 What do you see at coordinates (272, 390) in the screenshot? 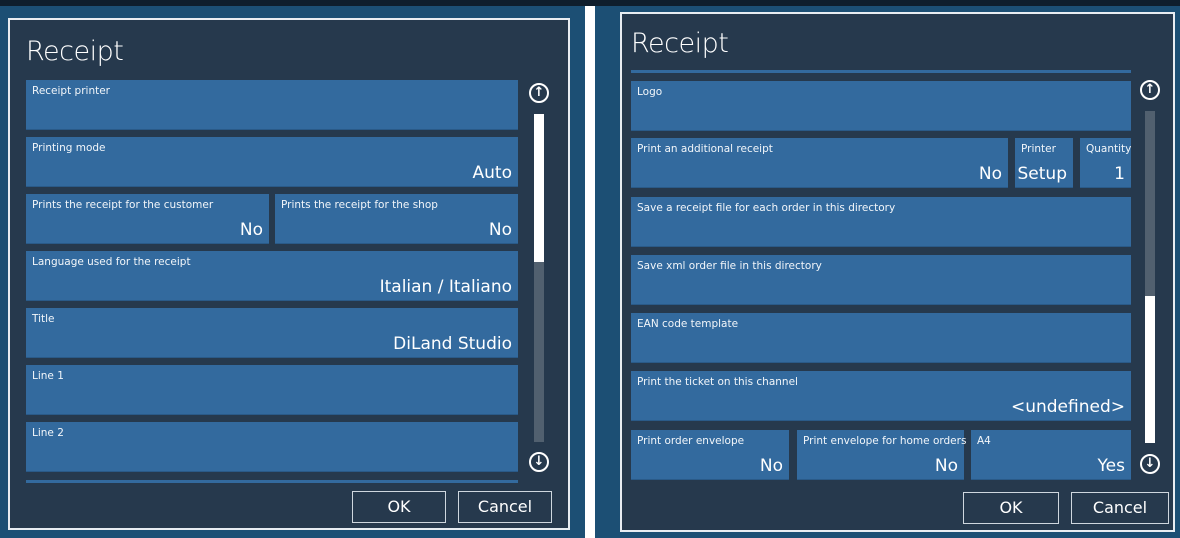
I see `line1-field: Line 1` at bounding box center [272, 390].